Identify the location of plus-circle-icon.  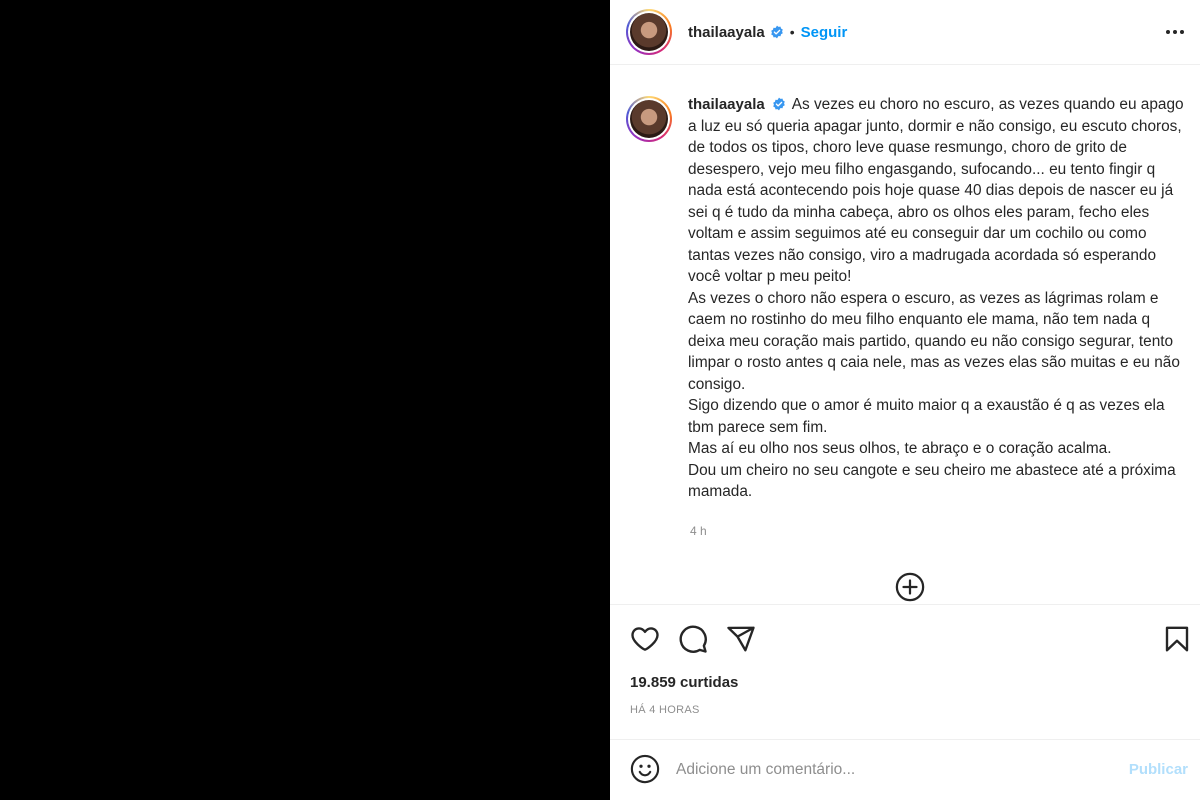
(910, 587).